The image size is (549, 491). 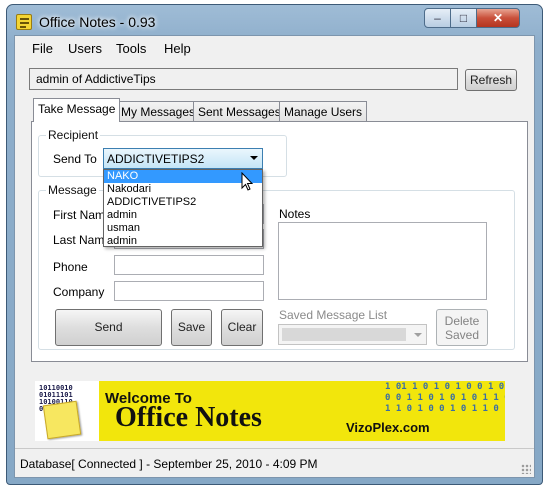 What do you see at coordinates (97, 22) in the screenshot?
I see `window-title: Office Notes - 0.93` at bounding box center [97, 22].